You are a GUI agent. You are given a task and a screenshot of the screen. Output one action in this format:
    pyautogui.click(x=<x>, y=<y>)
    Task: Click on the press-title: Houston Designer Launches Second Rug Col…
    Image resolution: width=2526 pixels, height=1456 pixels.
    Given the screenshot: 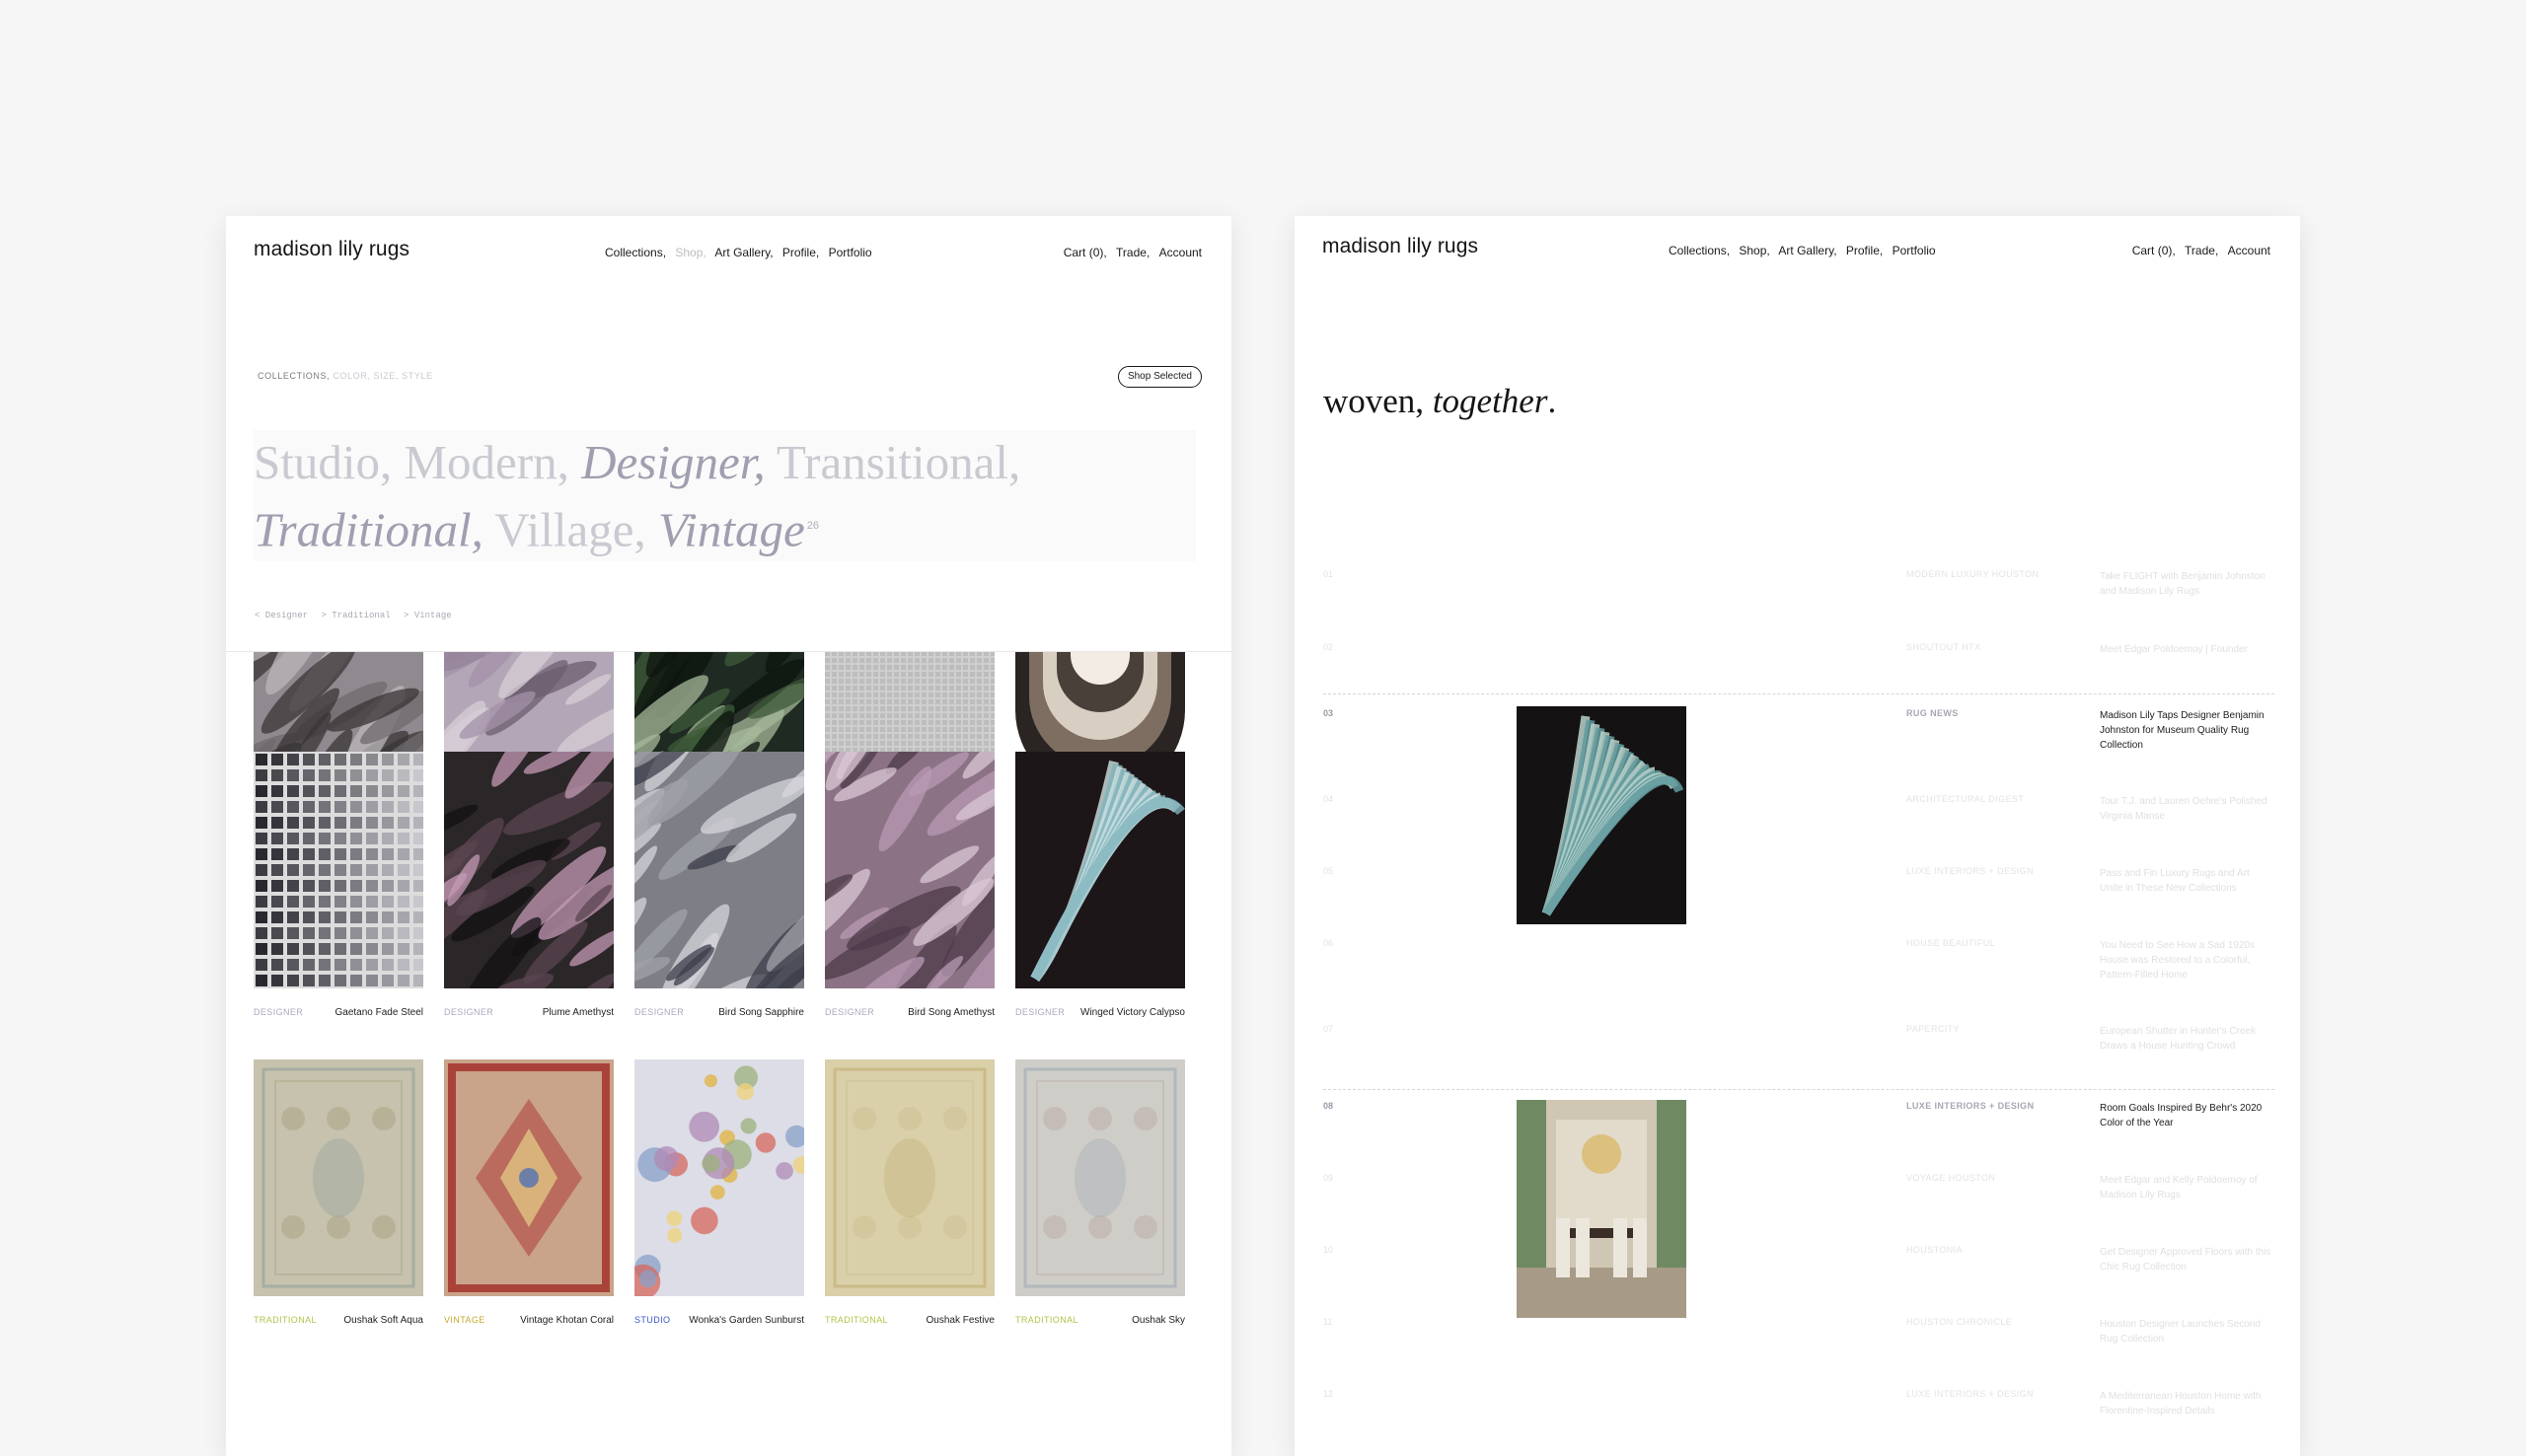 What is the action you would take?
    pyautogui.click(x=2186, y=1332)
    